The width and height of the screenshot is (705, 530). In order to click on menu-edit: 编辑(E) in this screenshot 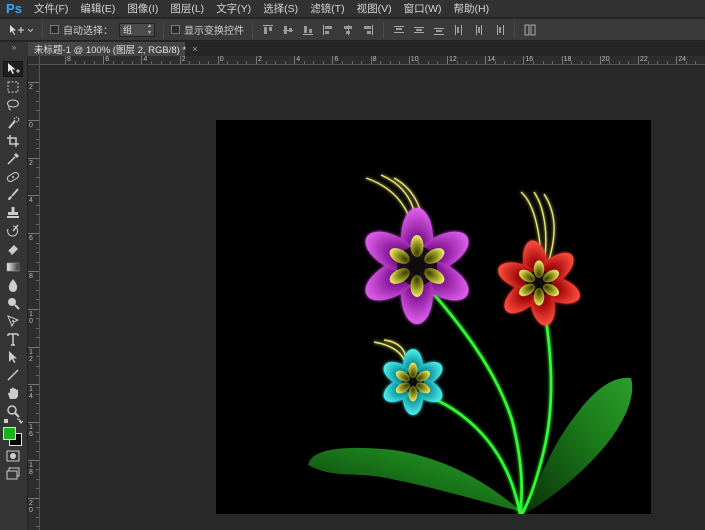, I will do `click(97, 9)`.